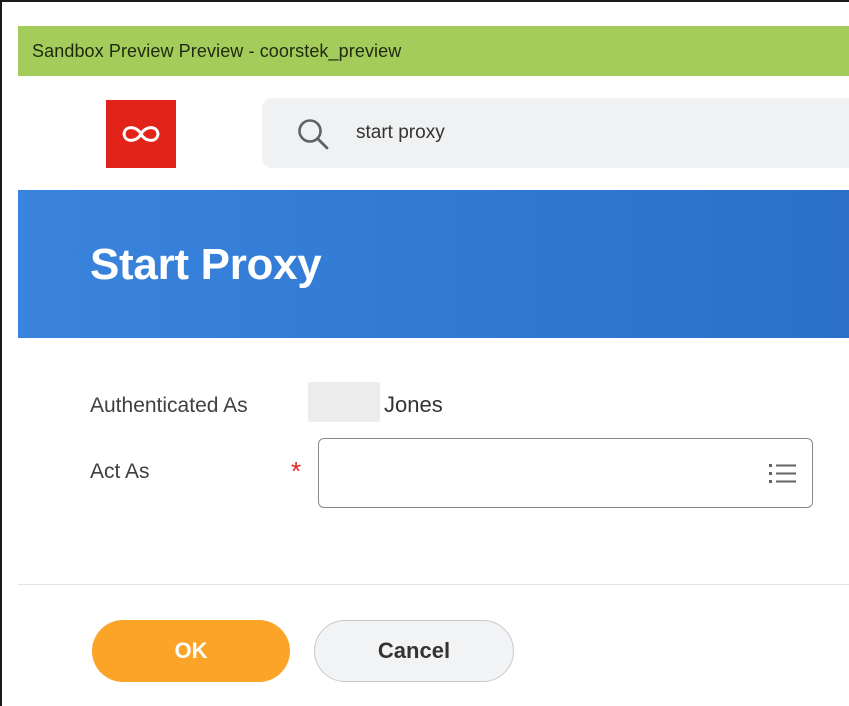  Describe the element at coordinates (344, 402) in the screenshot. I see `redacted-first-name` at that location.